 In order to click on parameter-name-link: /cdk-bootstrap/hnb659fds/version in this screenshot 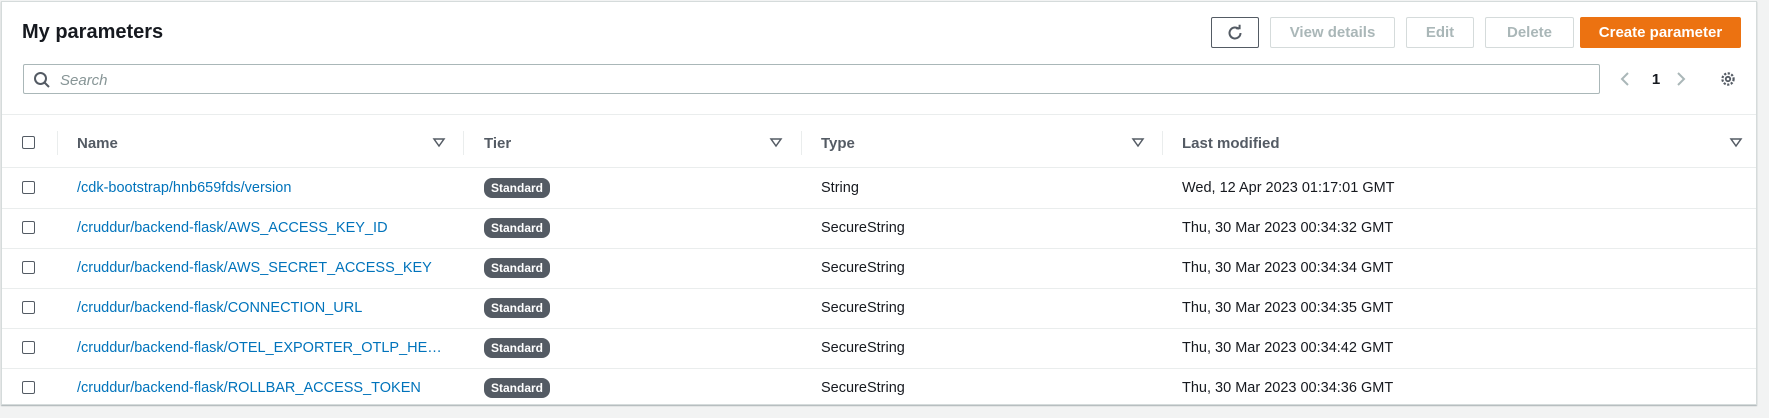, I will do `click(184, 188)`.